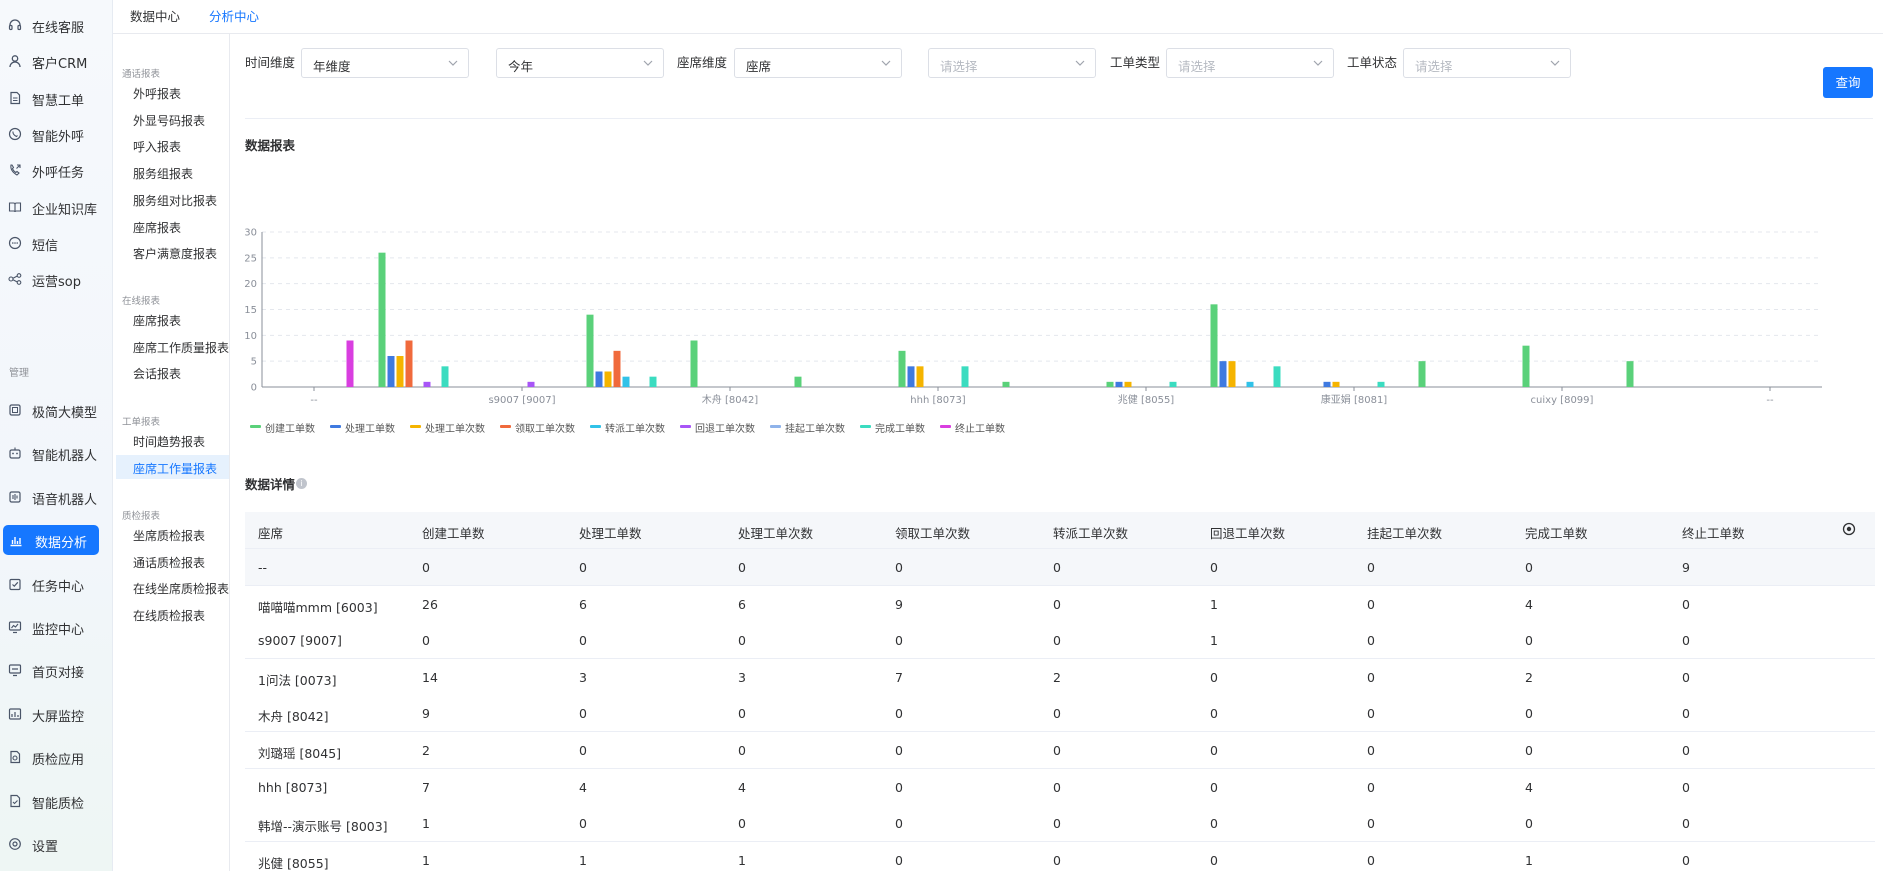 The height and width of the screenshot is (871, 1883). Describe the element at coordinates (1060, 856) in the screenshot. I see `table-row: 兆健 [8055] 1 1 1 0 0 0 0 1 0` at that location.